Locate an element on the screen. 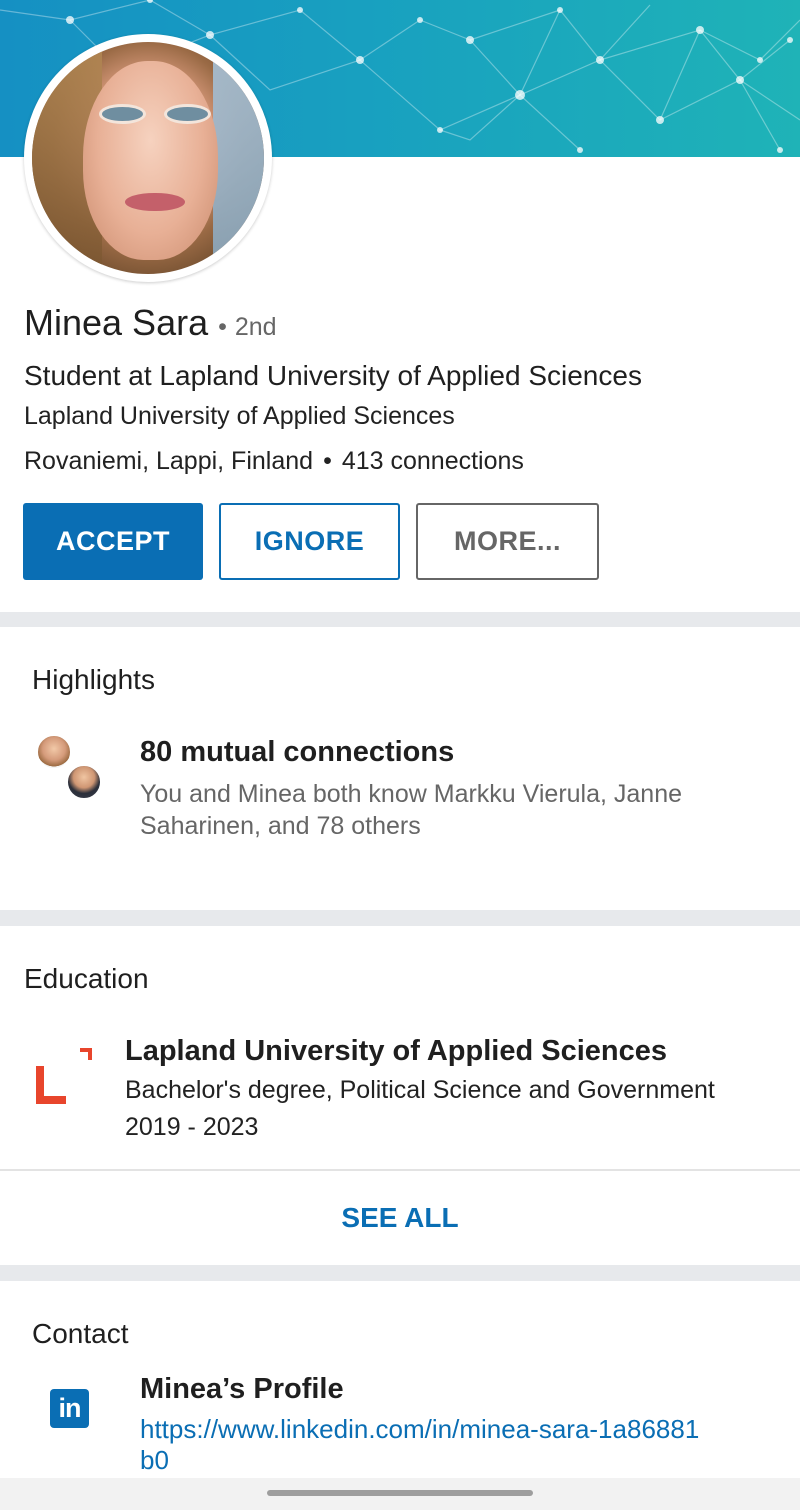 Image resolution: width=800 pixels, height=1510 pixels. home-indicator is located at coordinates (400, 1493).